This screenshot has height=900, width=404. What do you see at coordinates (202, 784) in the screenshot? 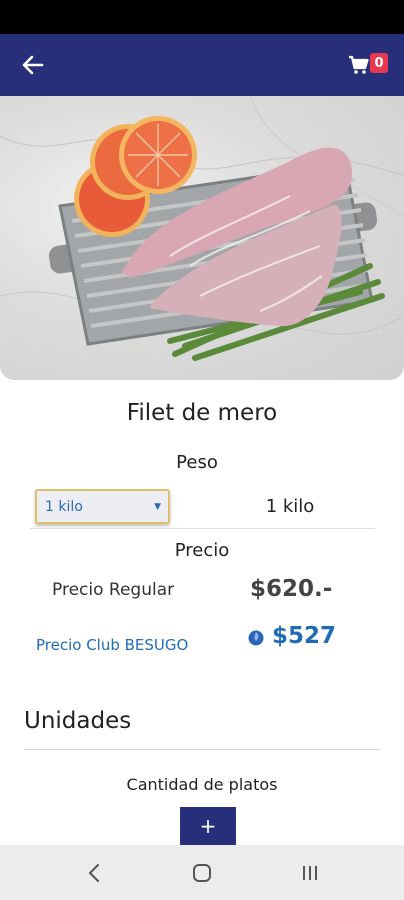
I see `quantity-label: Cantidad de platos` at bounding box center [202, 784].